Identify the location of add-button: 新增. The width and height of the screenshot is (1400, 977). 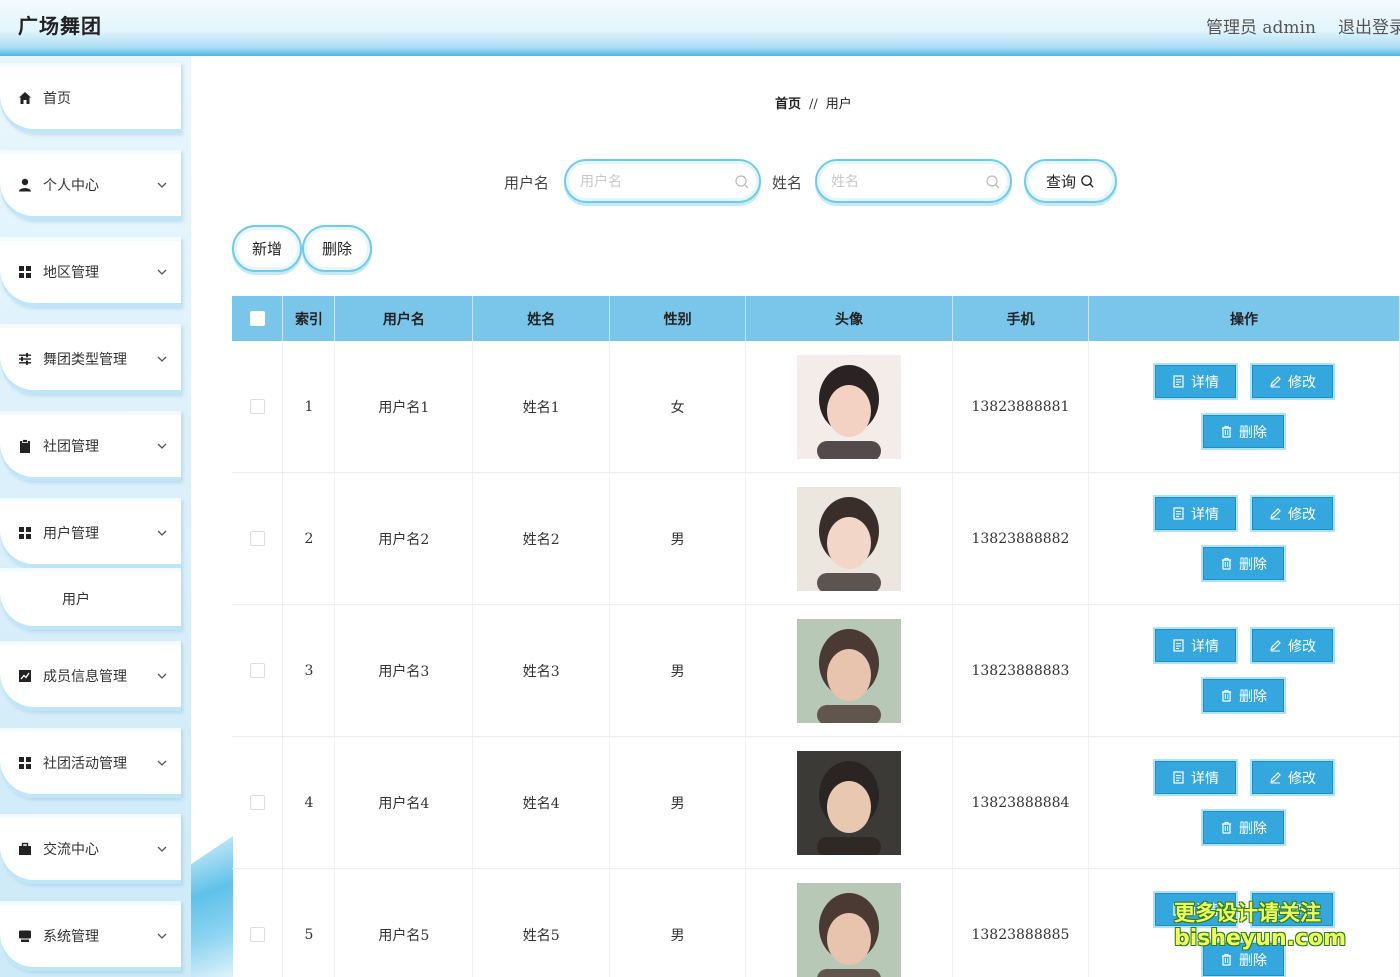
(267, 248).